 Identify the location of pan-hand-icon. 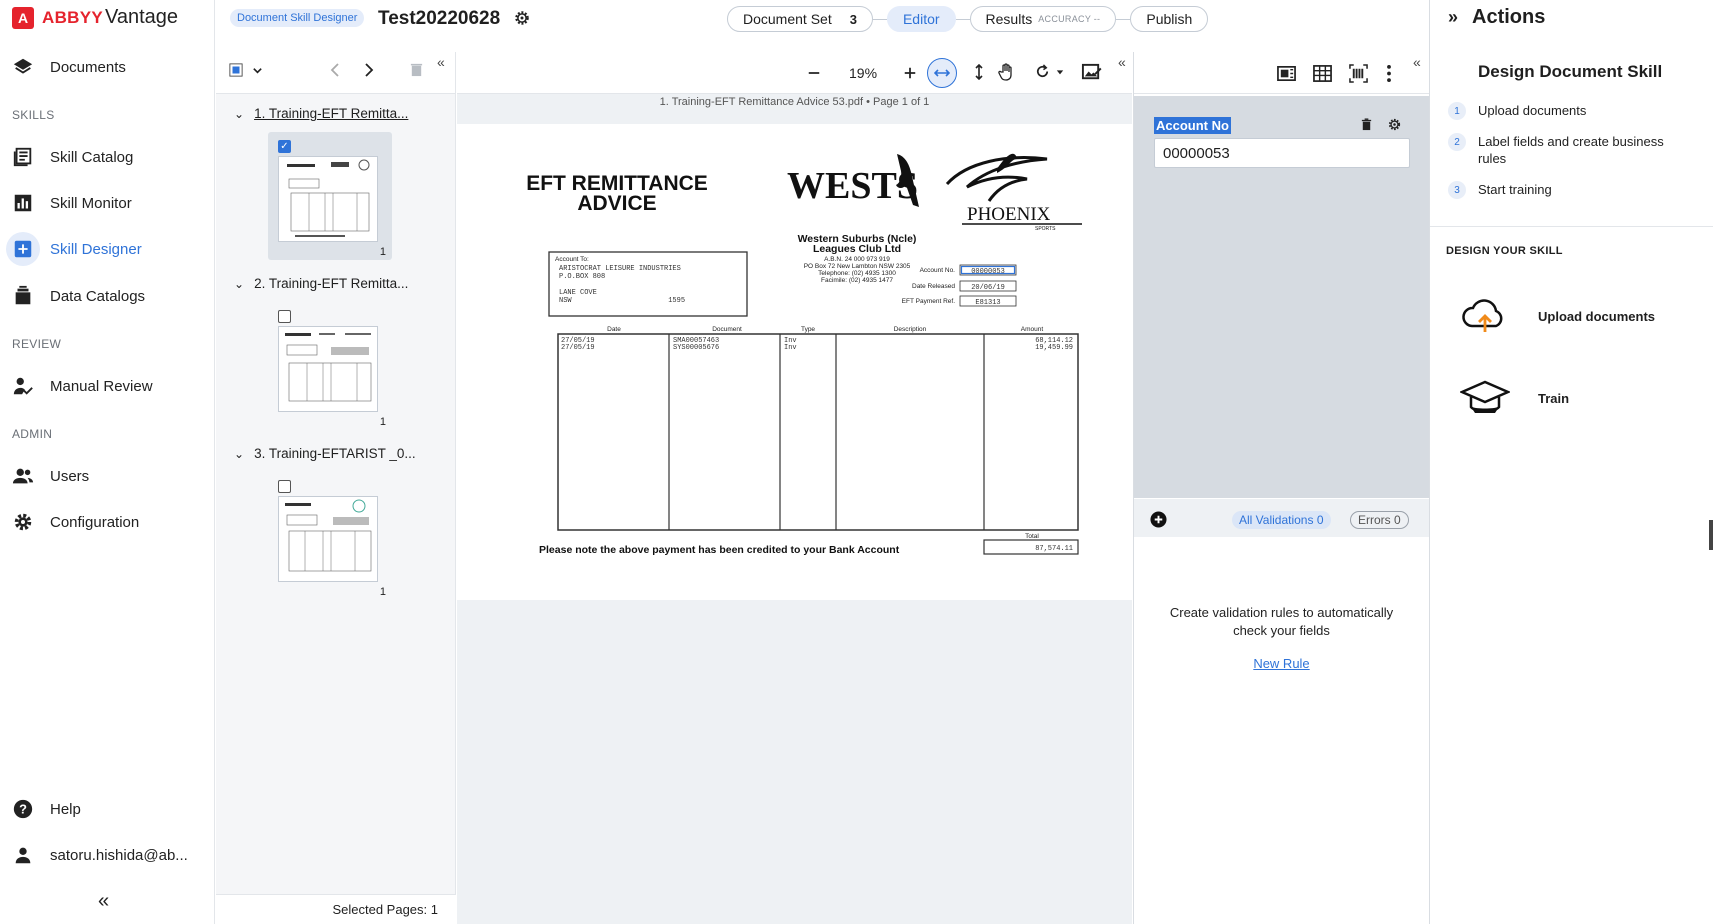
(1007, 72).